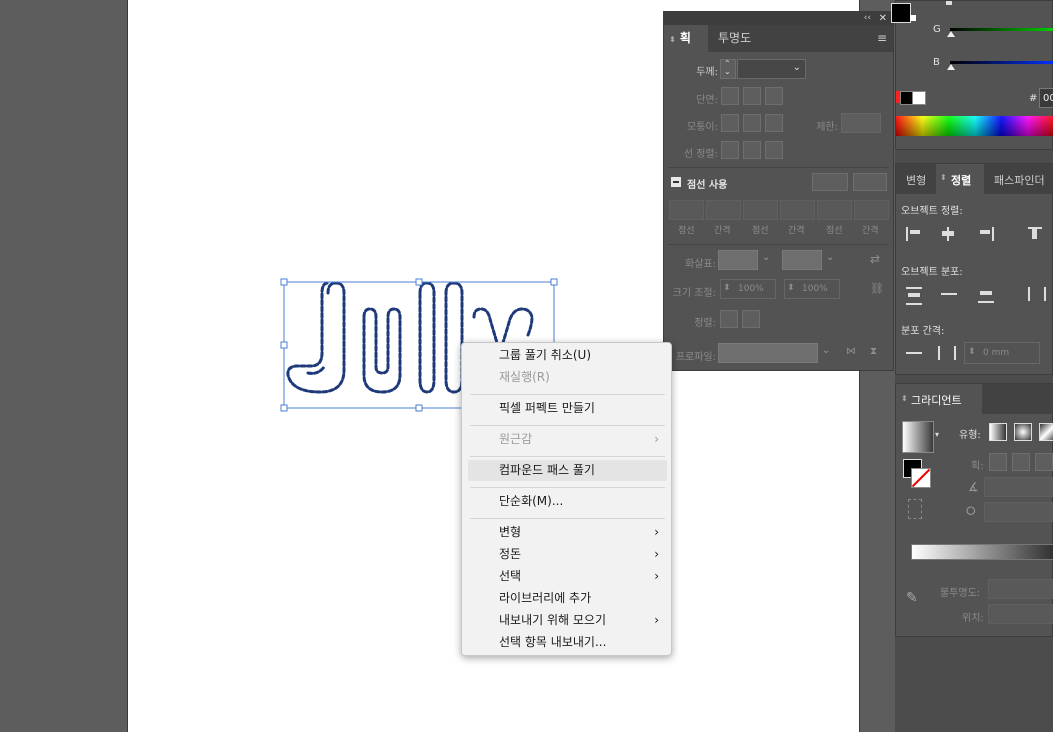 The image size is (1053, 732). I want to click on menu-item-redo: 재실행(R), so click(566, 377).